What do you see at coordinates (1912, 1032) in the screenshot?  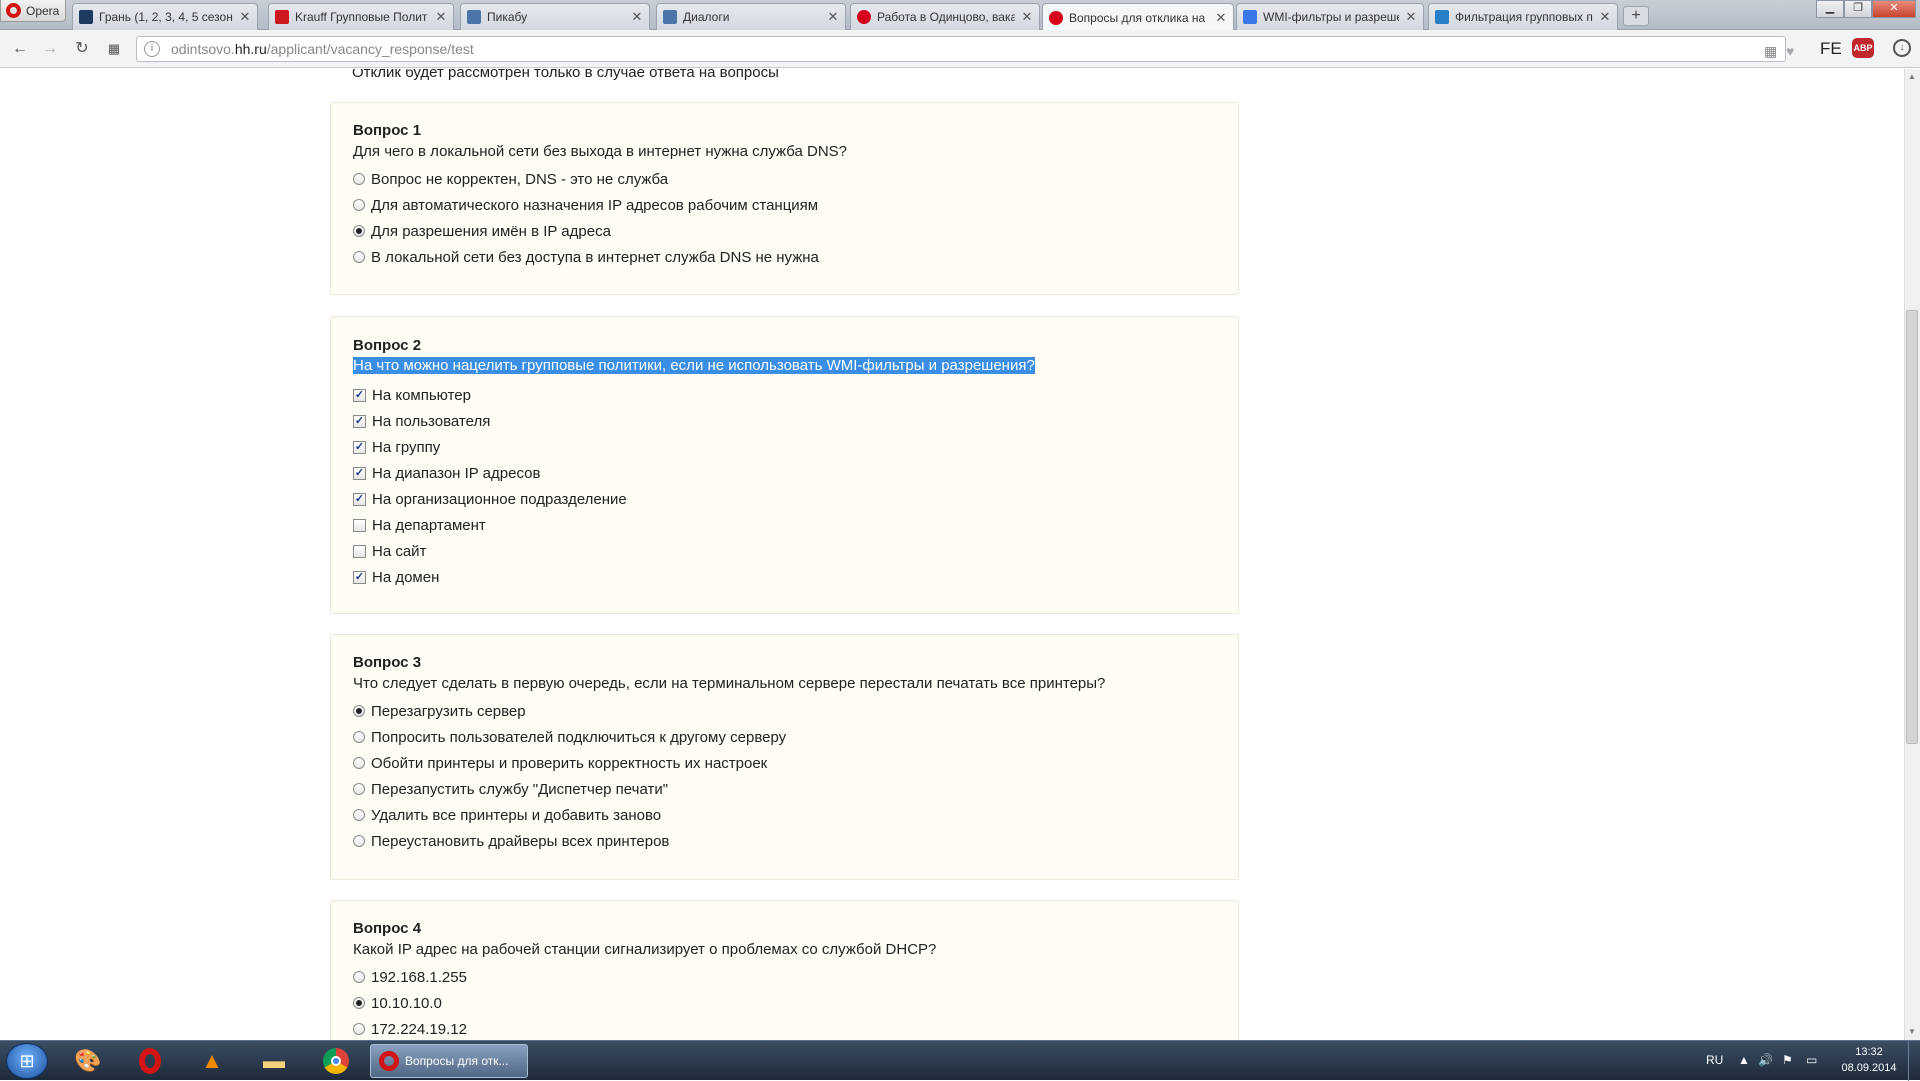 I see `scroll-down-icon: ▼` at bounding box center [1912, 1032].